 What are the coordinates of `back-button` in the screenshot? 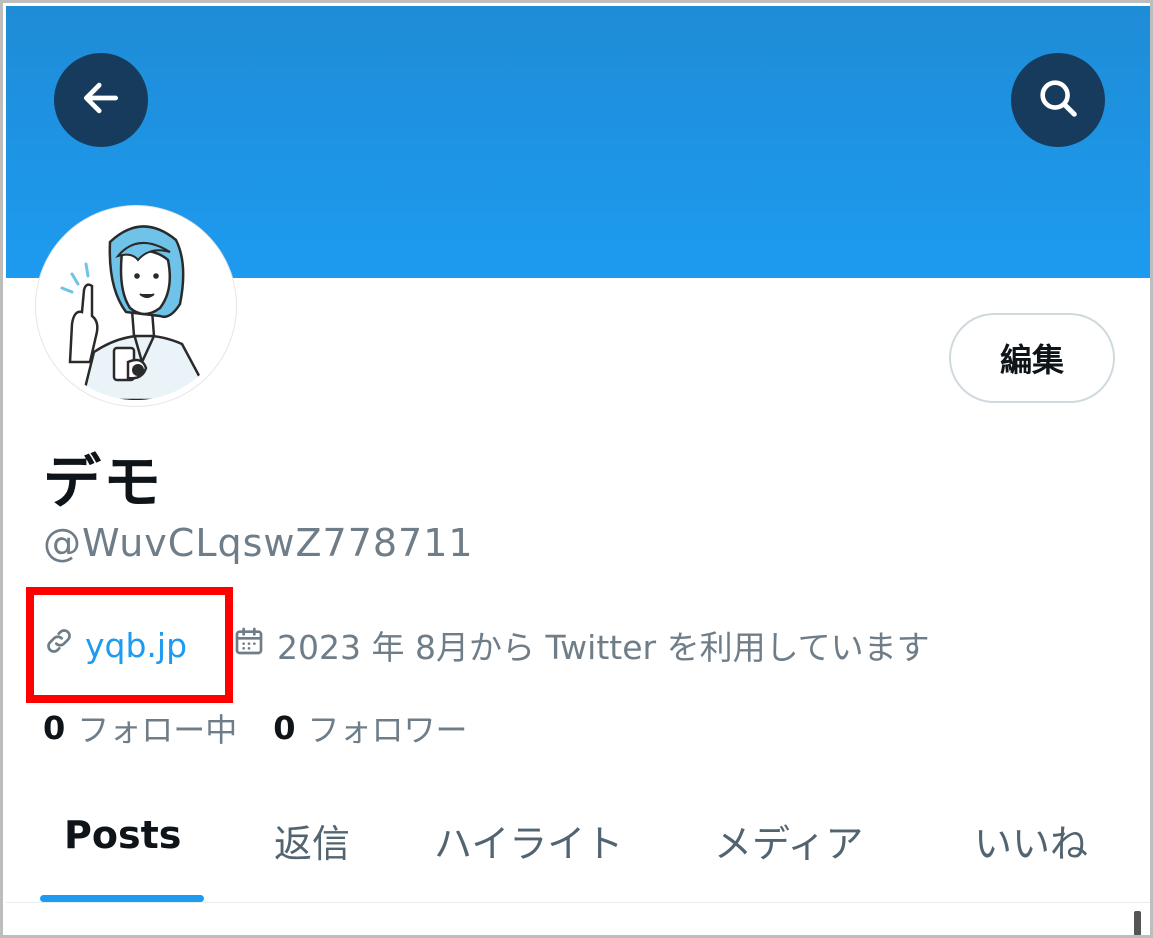 It's located at (101, 100).